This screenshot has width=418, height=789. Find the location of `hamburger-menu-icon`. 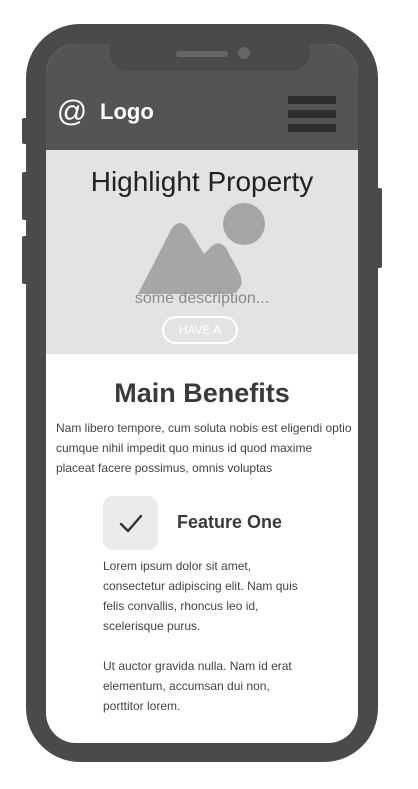

hamburger-menu-icon is located at coordinates (312, 114).